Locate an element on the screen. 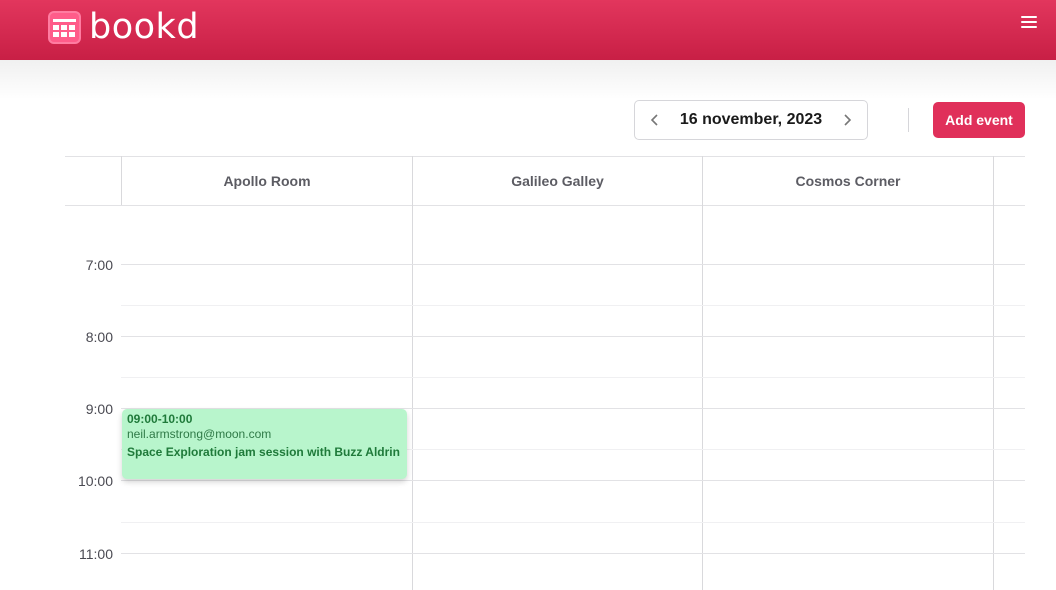  room-header-cosmos: Cosmos Corner is located at coordinates (848, 180).